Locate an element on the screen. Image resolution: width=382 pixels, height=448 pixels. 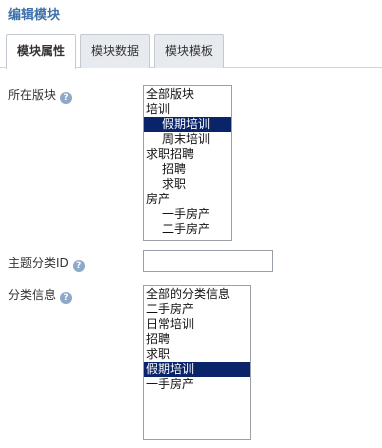
block-option: 周末培训 is located at coordinates (187, 139).